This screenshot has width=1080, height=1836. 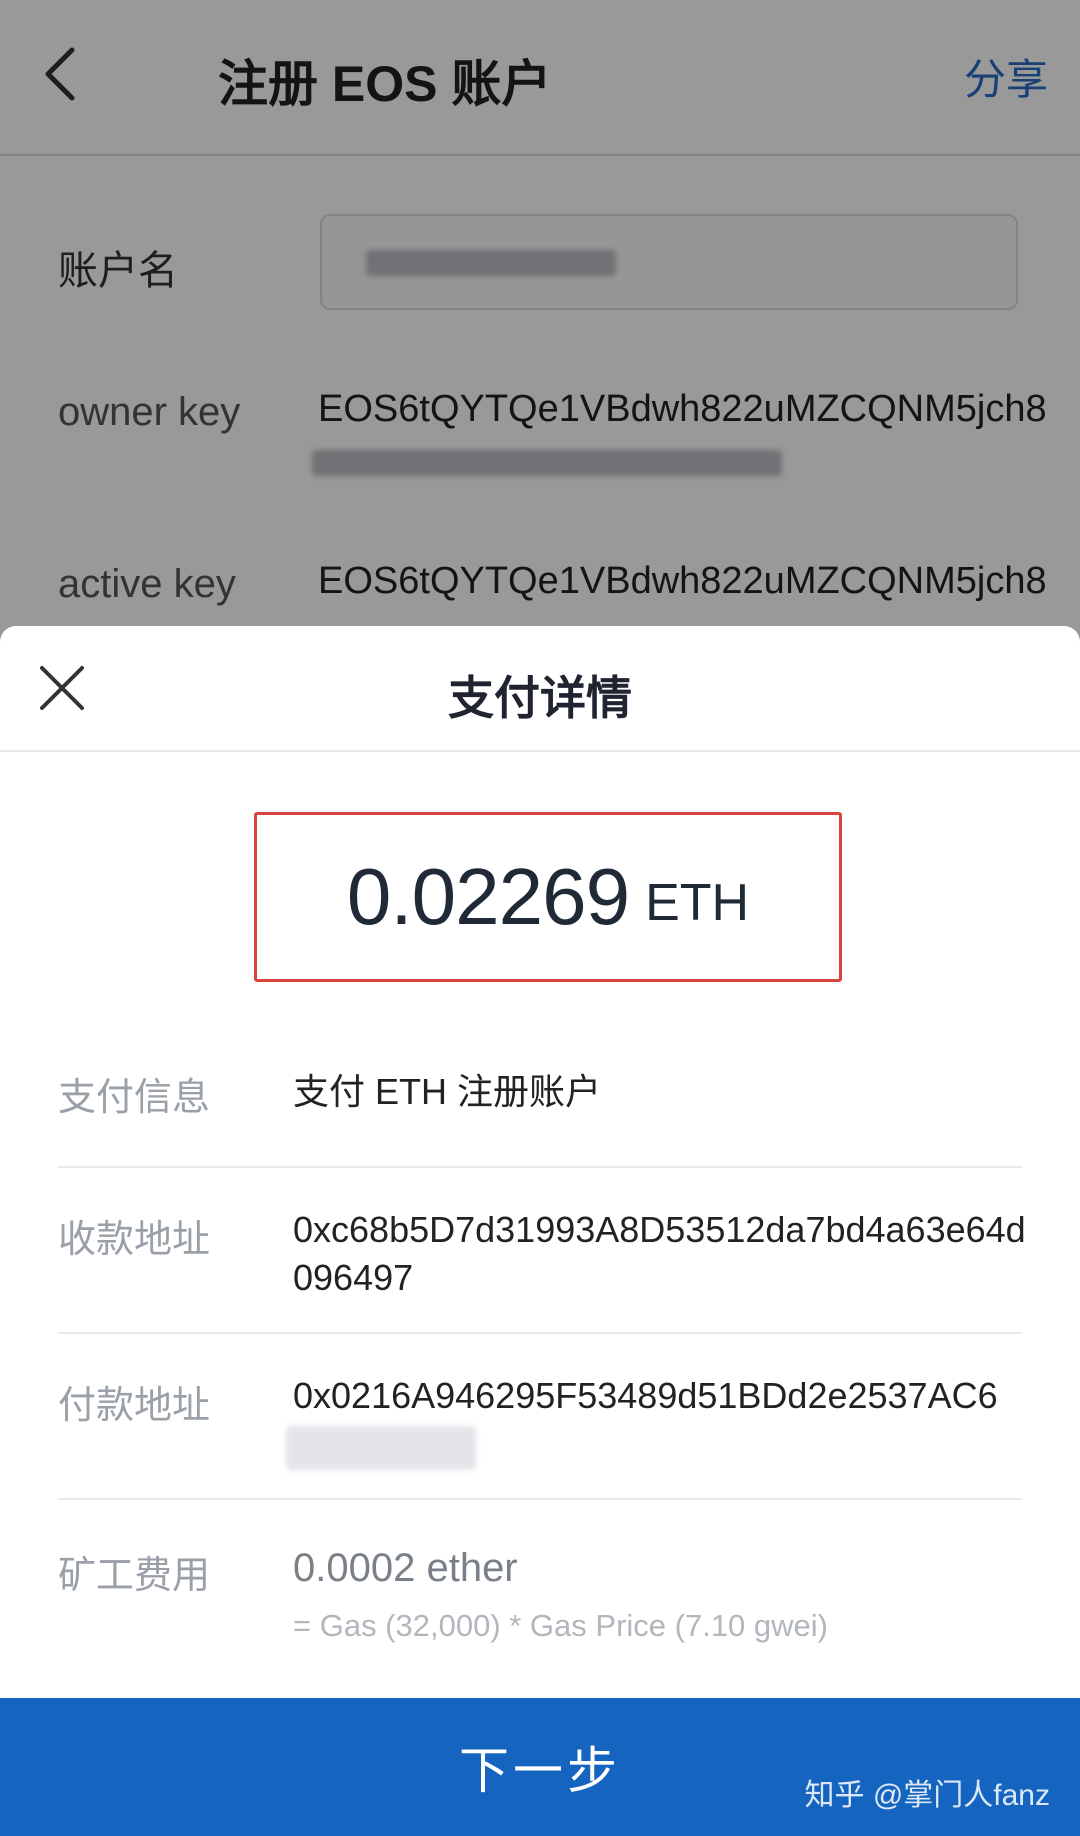 I want to click on next-step-button: 下一步, so click(x=540, y=1767).